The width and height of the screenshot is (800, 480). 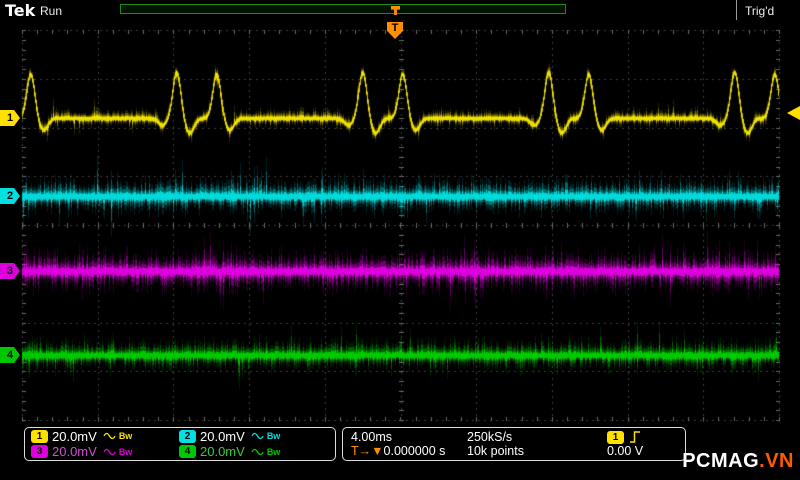 What do you see at coordinates (39, 452) in the screenshot?
I see `ch3-badge: 3` at bounding box center [39, 452].